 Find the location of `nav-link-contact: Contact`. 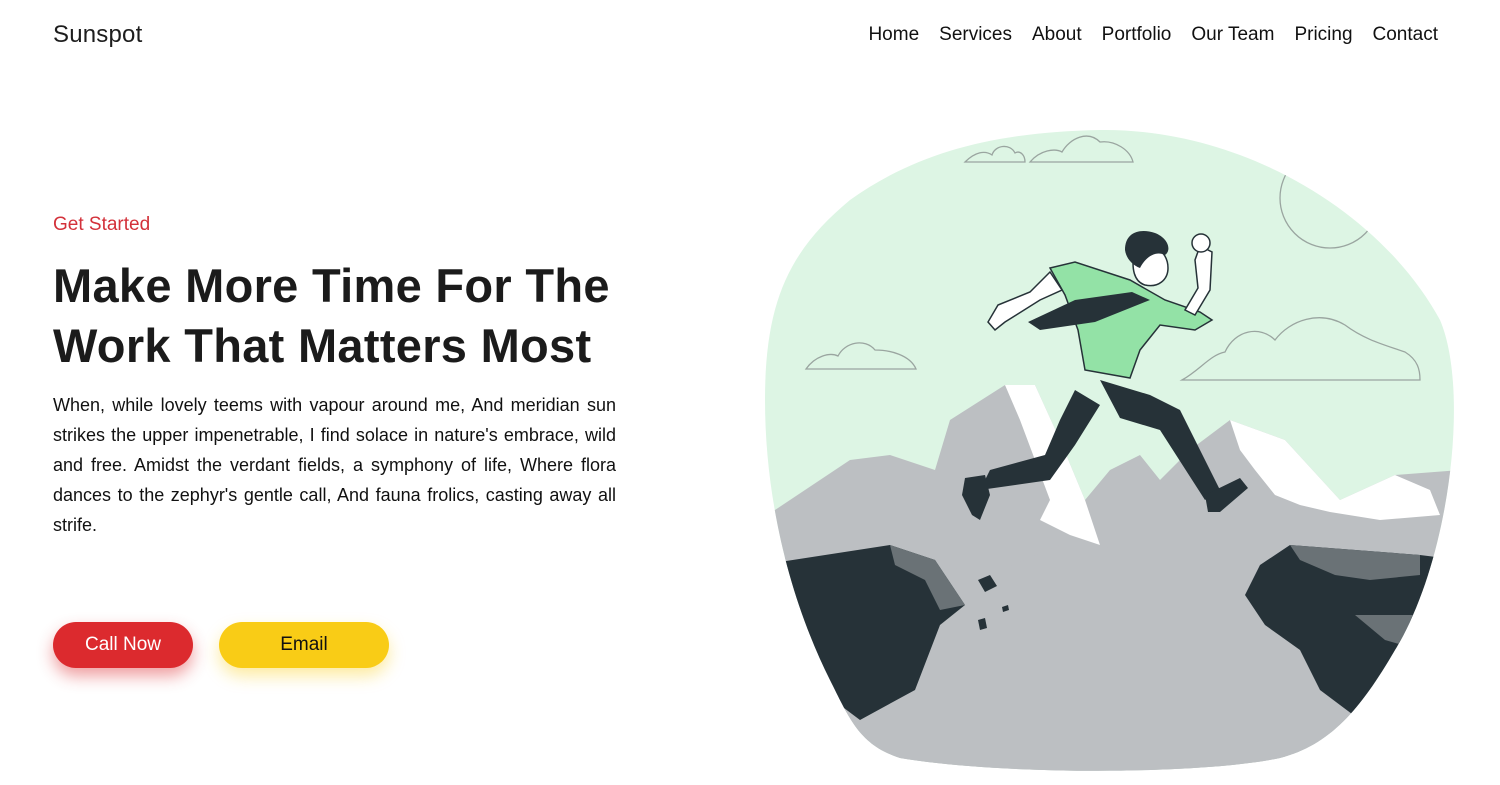

nav-link-contact: Contact is located at coordinates (1405, 34).